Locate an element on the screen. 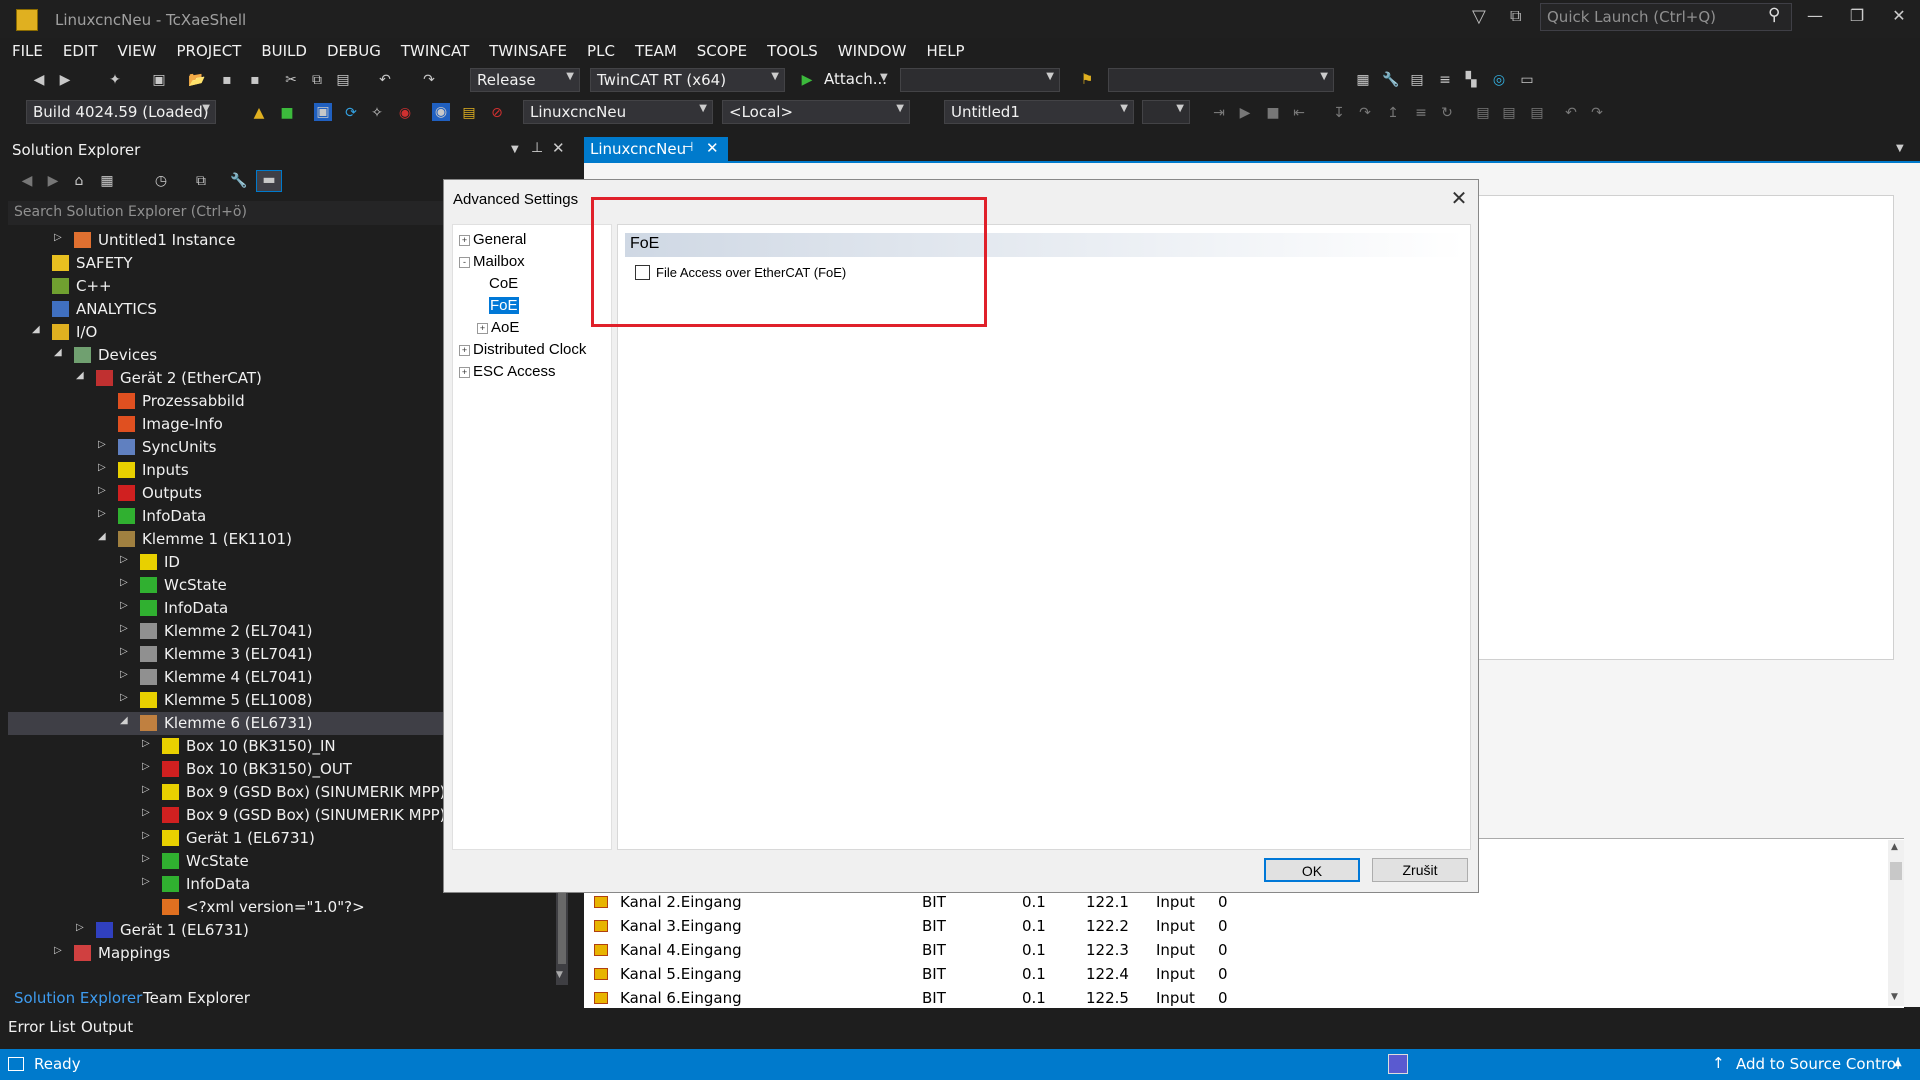  config-mode-icon: ▣ is located at coordinates (323, 112).